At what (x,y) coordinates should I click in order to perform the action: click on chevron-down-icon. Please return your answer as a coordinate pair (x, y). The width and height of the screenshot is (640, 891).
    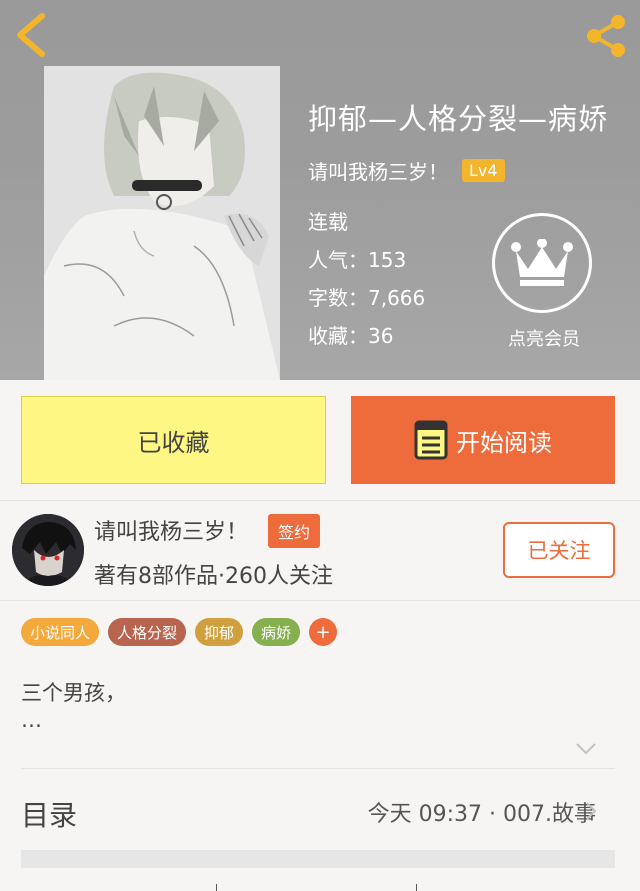
    Looking at the image, I should click on (586, 749).